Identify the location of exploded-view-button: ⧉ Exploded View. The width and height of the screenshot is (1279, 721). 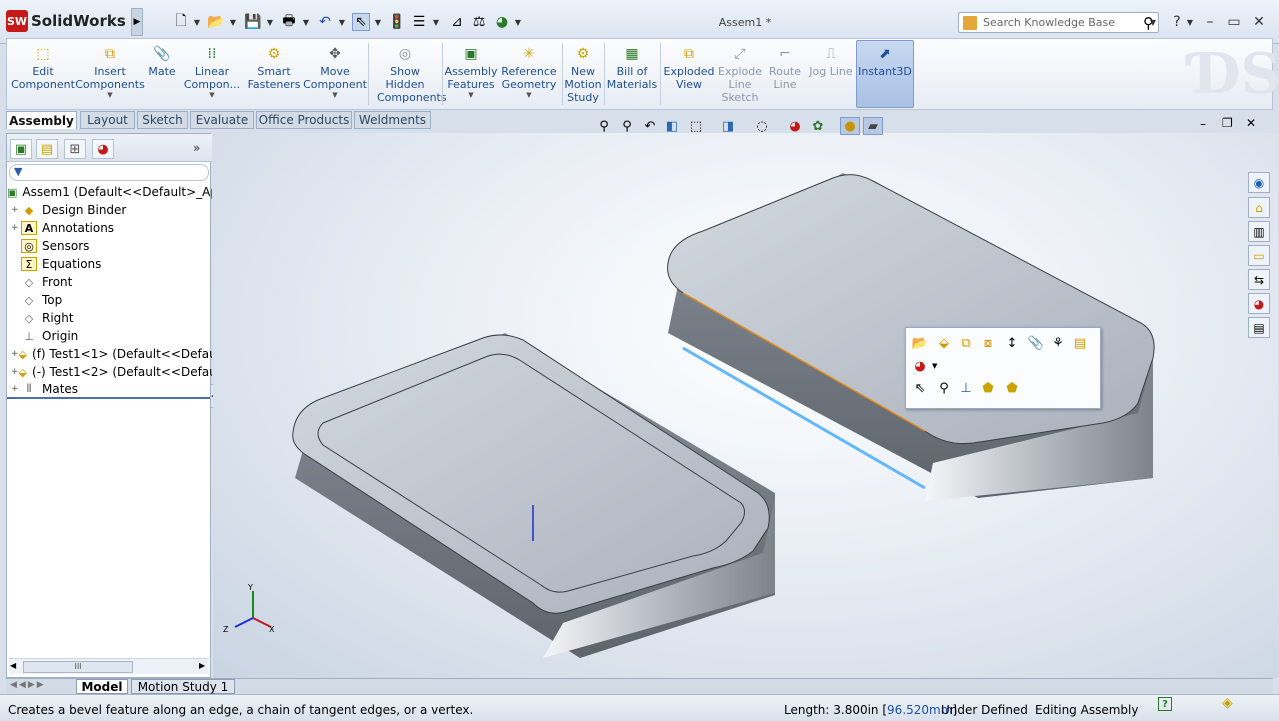
(689, 75).